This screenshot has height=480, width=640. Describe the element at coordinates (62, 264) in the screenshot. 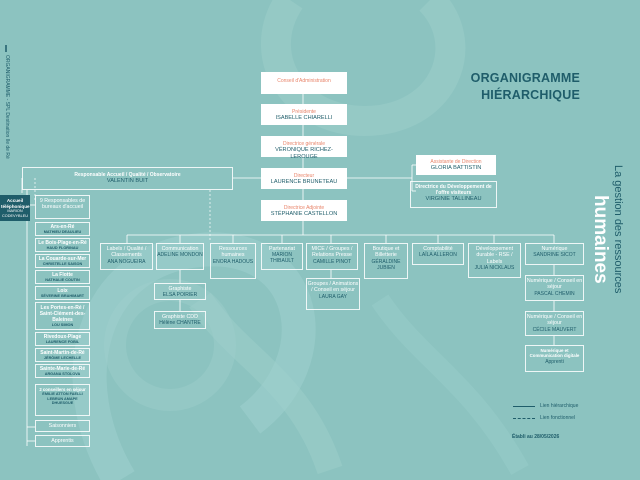

I see `office-manager: CHRISTELLE SAISON` at that location.